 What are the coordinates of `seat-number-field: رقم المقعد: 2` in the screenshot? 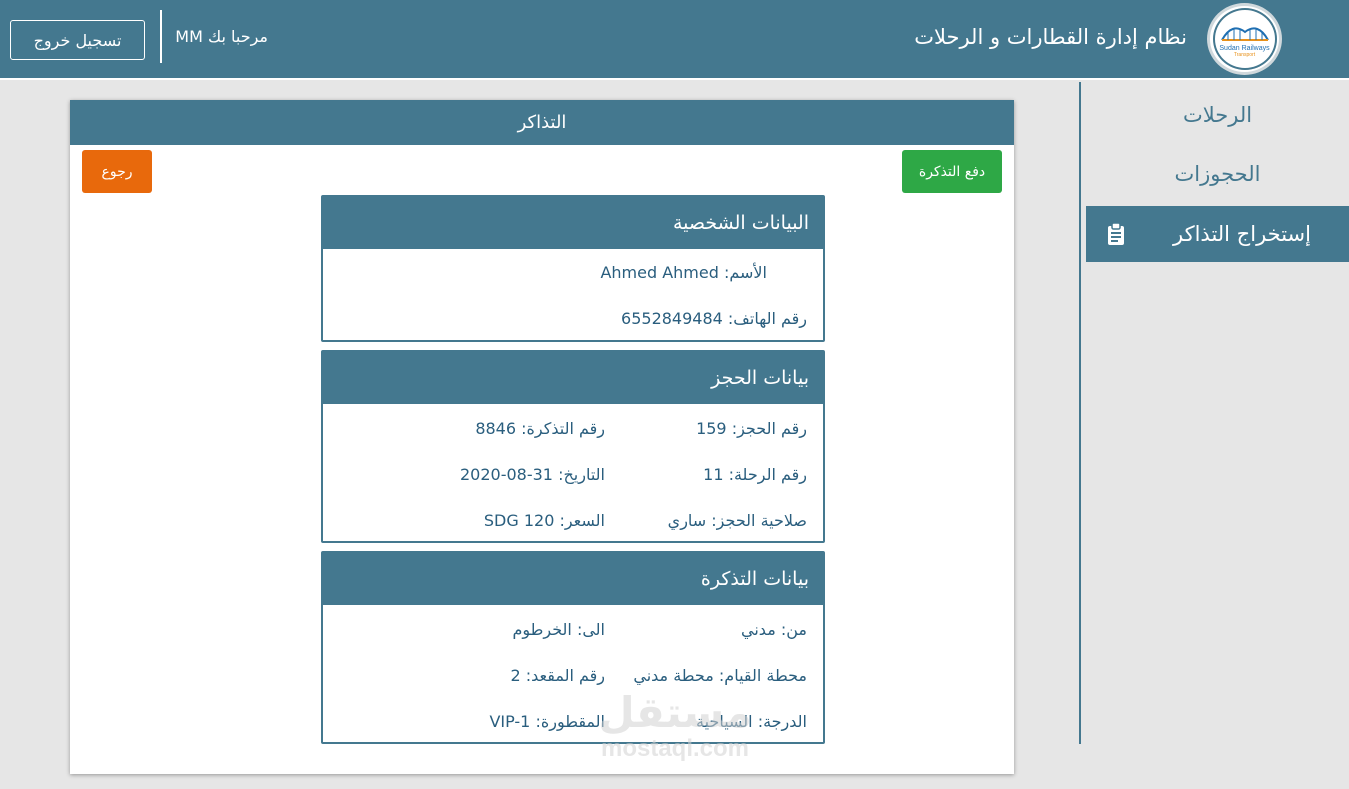 It's located at (557, 675).